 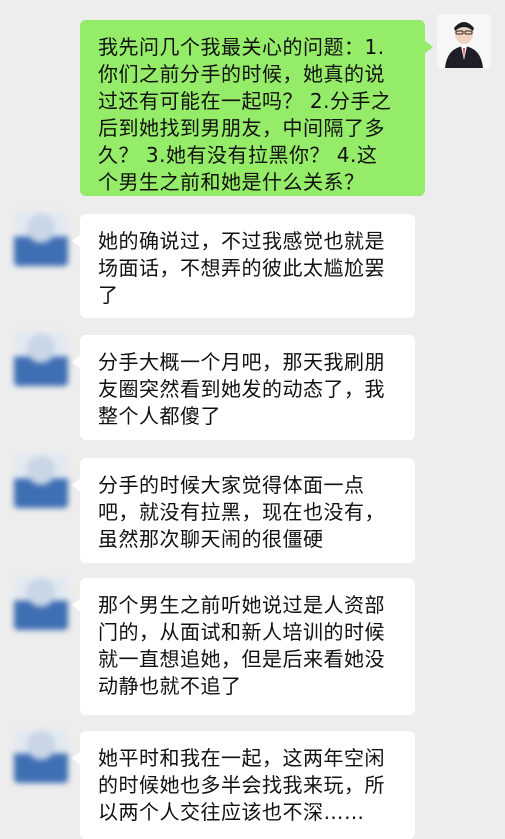 I want to click on self-avatar, so click(x=464, y=41).